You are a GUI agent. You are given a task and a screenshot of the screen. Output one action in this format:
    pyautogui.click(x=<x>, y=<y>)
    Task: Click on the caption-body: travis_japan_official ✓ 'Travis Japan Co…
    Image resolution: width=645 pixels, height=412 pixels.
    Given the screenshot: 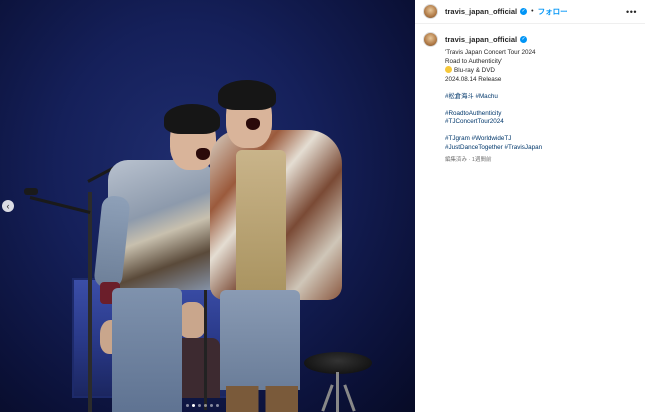 What is the action you would take?
    pyautogui.click(x=540, y=97)
    